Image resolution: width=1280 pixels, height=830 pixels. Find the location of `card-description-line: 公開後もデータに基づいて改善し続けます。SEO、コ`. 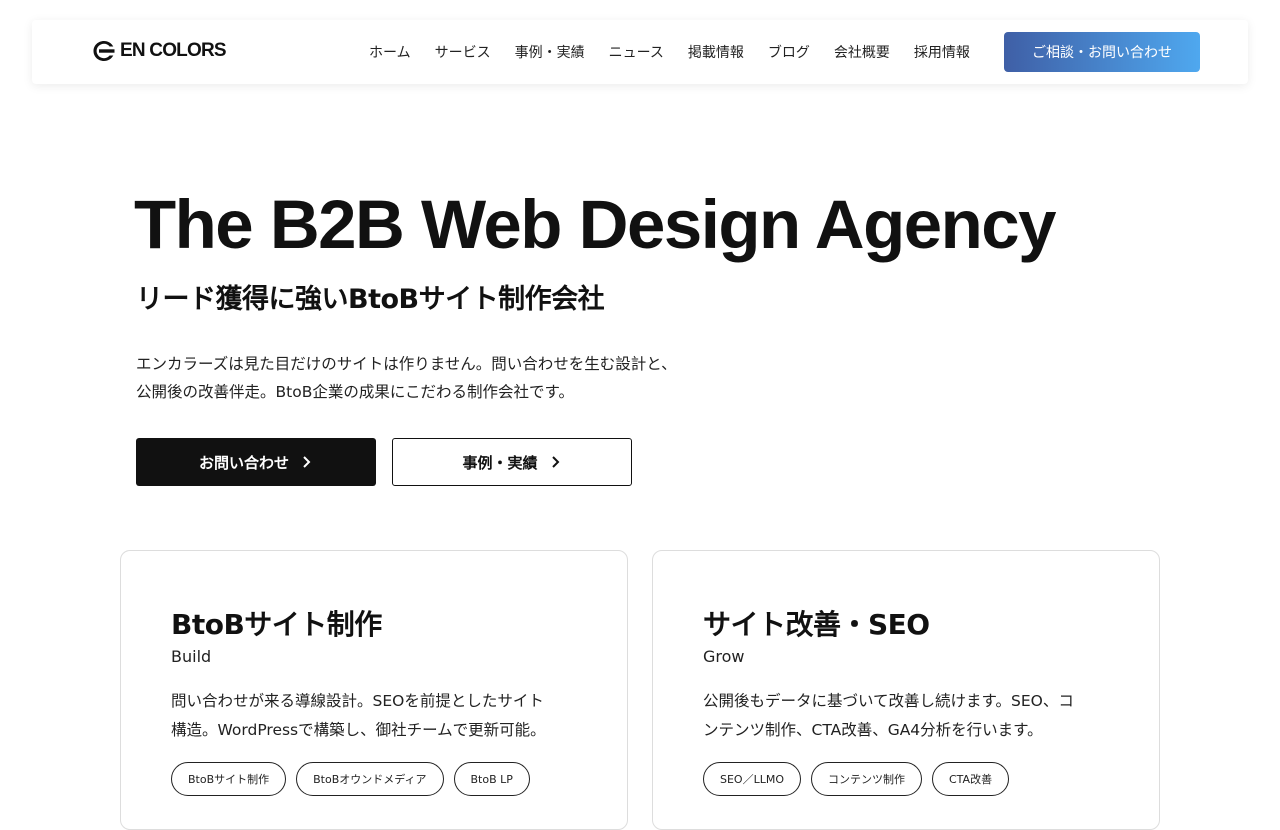

card-description-line: 公開後もデータに基づいて改善し続けます。SEO、コ is located at coordinates (888, 701).